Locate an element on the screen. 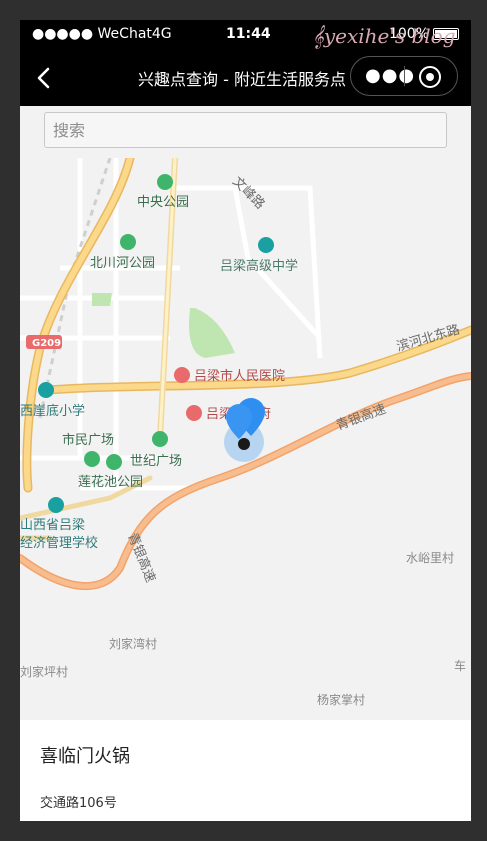  label-school-line2: 经济管理学校 is located at coordinates (59, 543).